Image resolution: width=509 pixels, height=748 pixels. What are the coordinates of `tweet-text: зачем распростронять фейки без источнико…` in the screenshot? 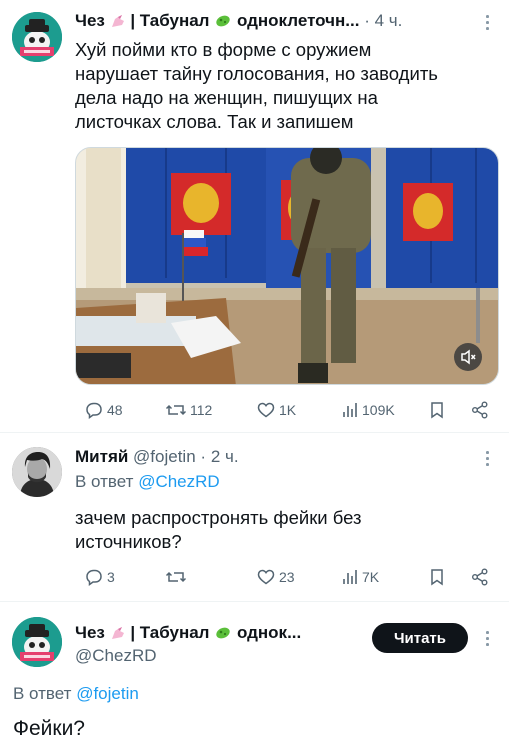 It's located at (218, 529).